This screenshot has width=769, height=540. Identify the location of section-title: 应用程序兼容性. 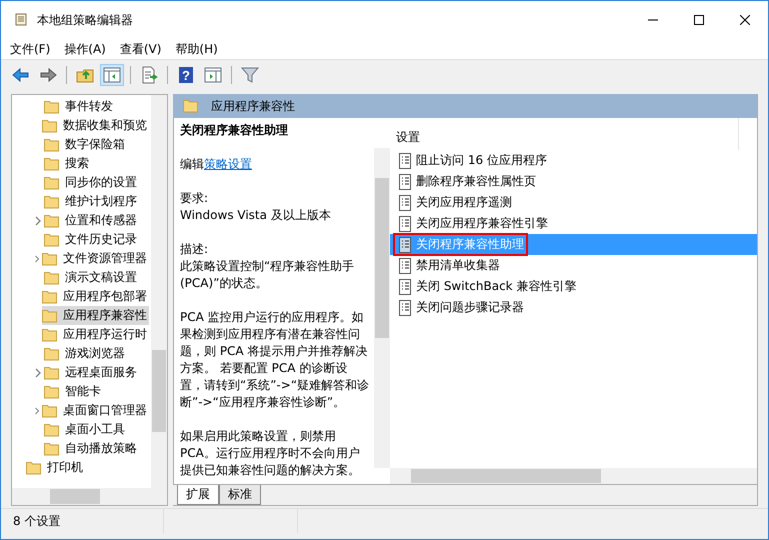
(253, 106).